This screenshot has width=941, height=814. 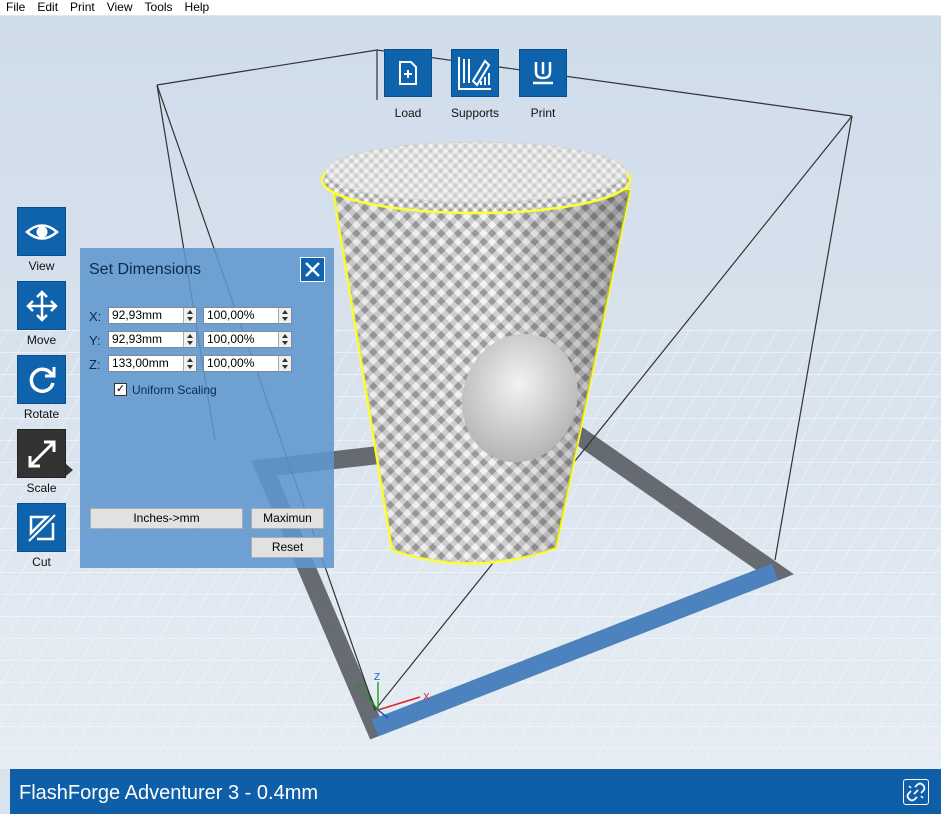 What do you see at coordinates (287, 547) in the screenshot?
I see `reset-button: Reset` at bounding box center [287, 547].